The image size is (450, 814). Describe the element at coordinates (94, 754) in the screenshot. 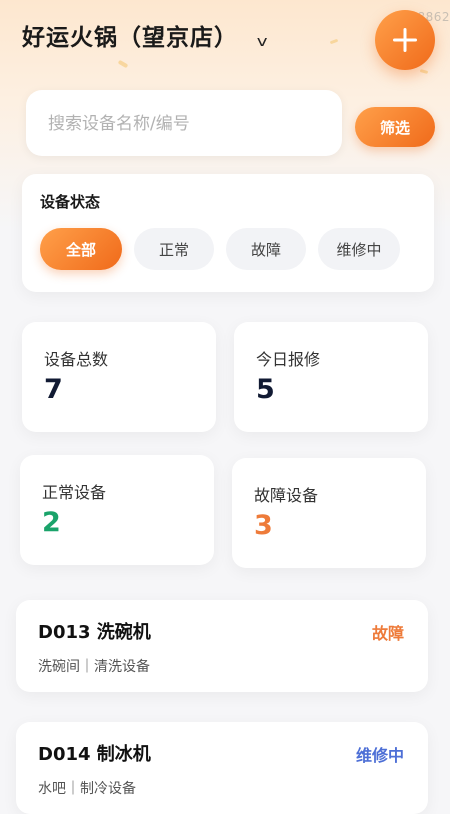

I see `device-name: D014 制冰机` at that location.